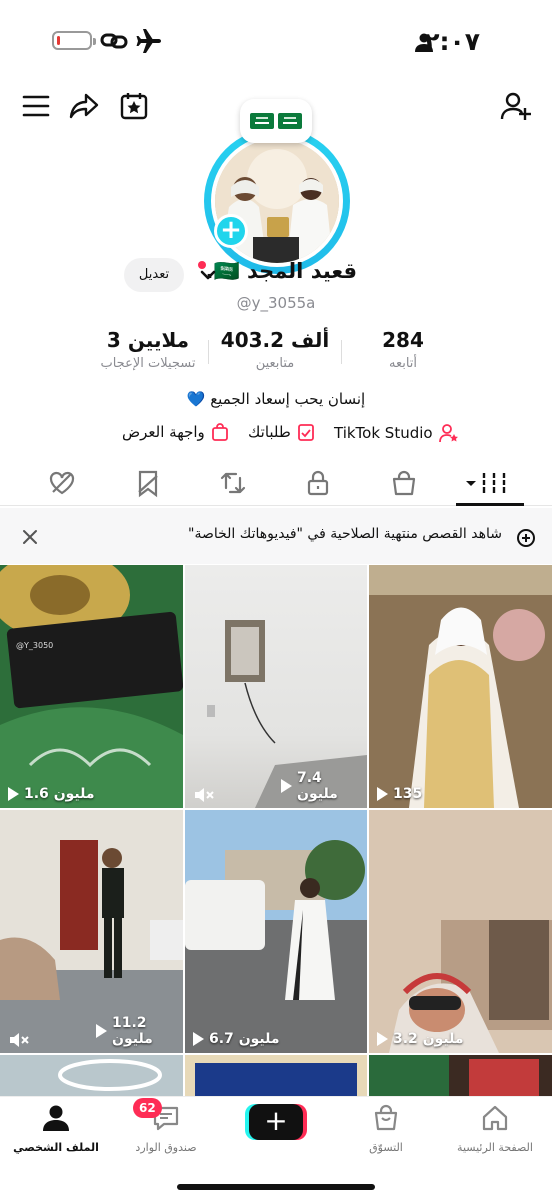 This screenshot has width=552, height=1200. I want to click on nav-home: الصفحة الرئيسية, so click(495, 1128).